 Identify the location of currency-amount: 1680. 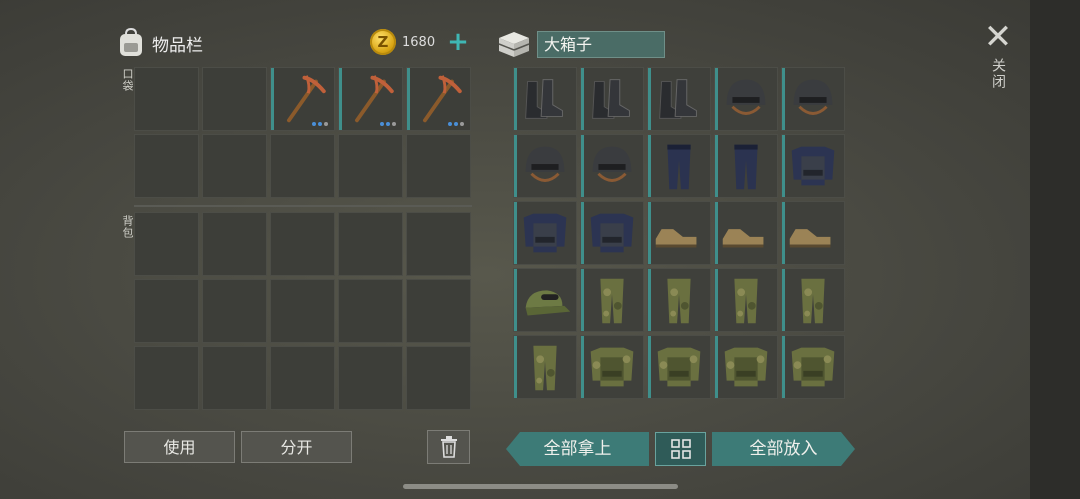
(419, 42).